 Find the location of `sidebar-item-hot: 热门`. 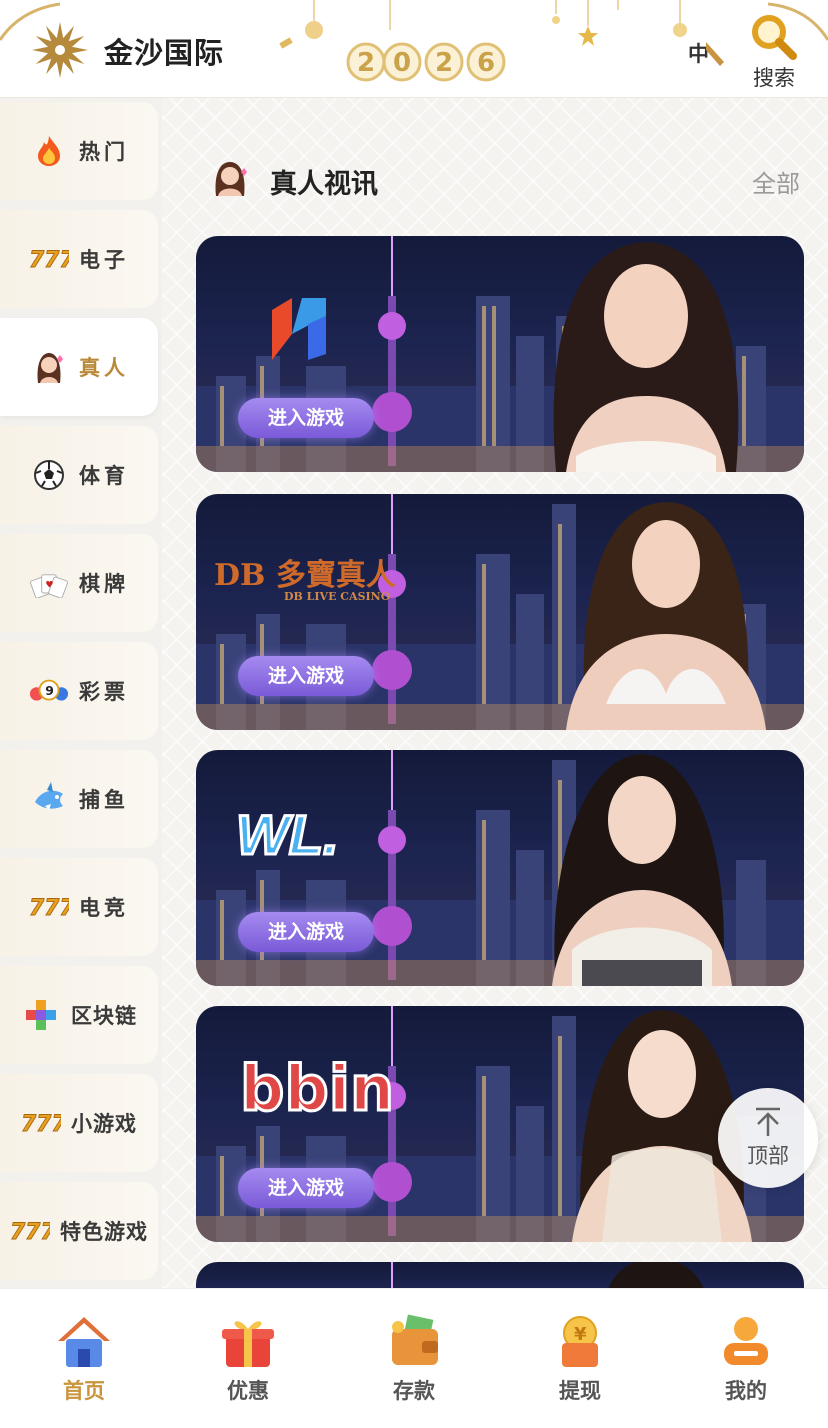

sidebar-item-hot: 热门 is located at coordinates (79, 151).